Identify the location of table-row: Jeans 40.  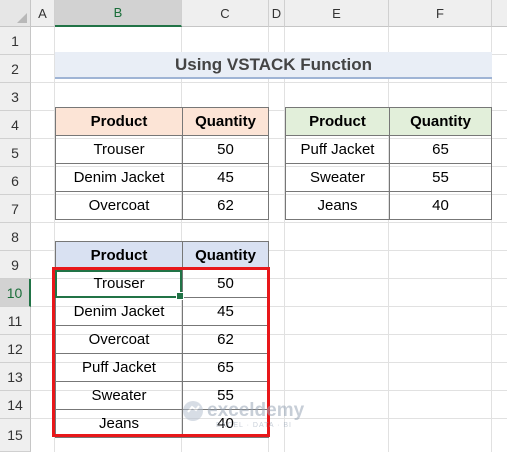
(388, 205).